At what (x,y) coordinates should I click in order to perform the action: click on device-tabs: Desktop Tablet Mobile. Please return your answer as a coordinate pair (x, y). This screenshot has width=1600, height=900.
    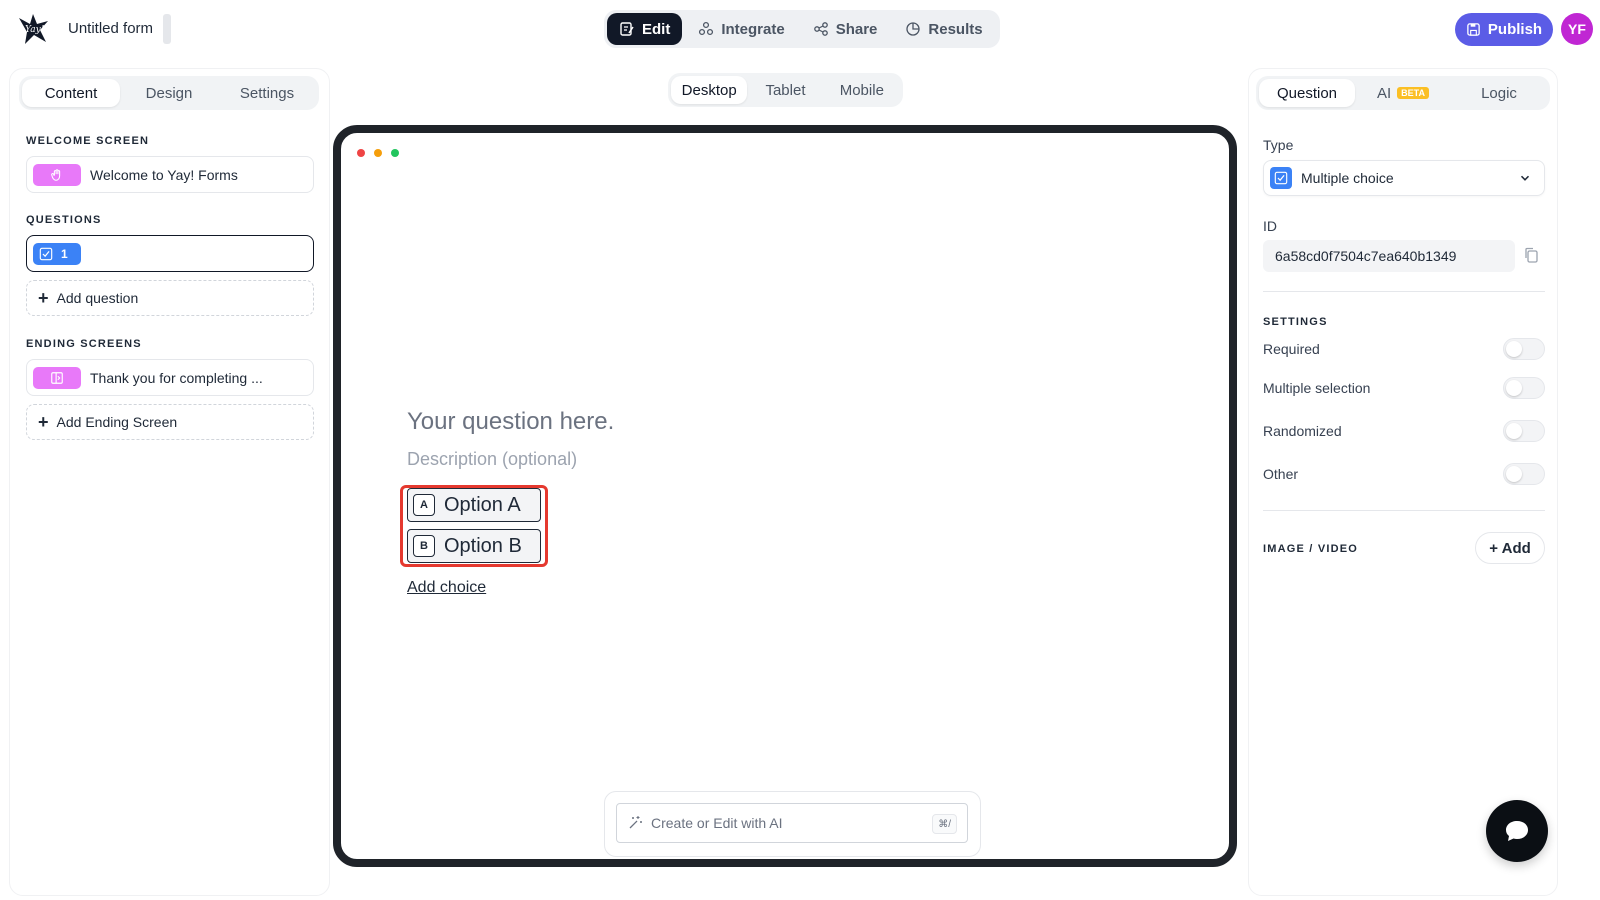
    Looking at the image, I should click on (785, 90).